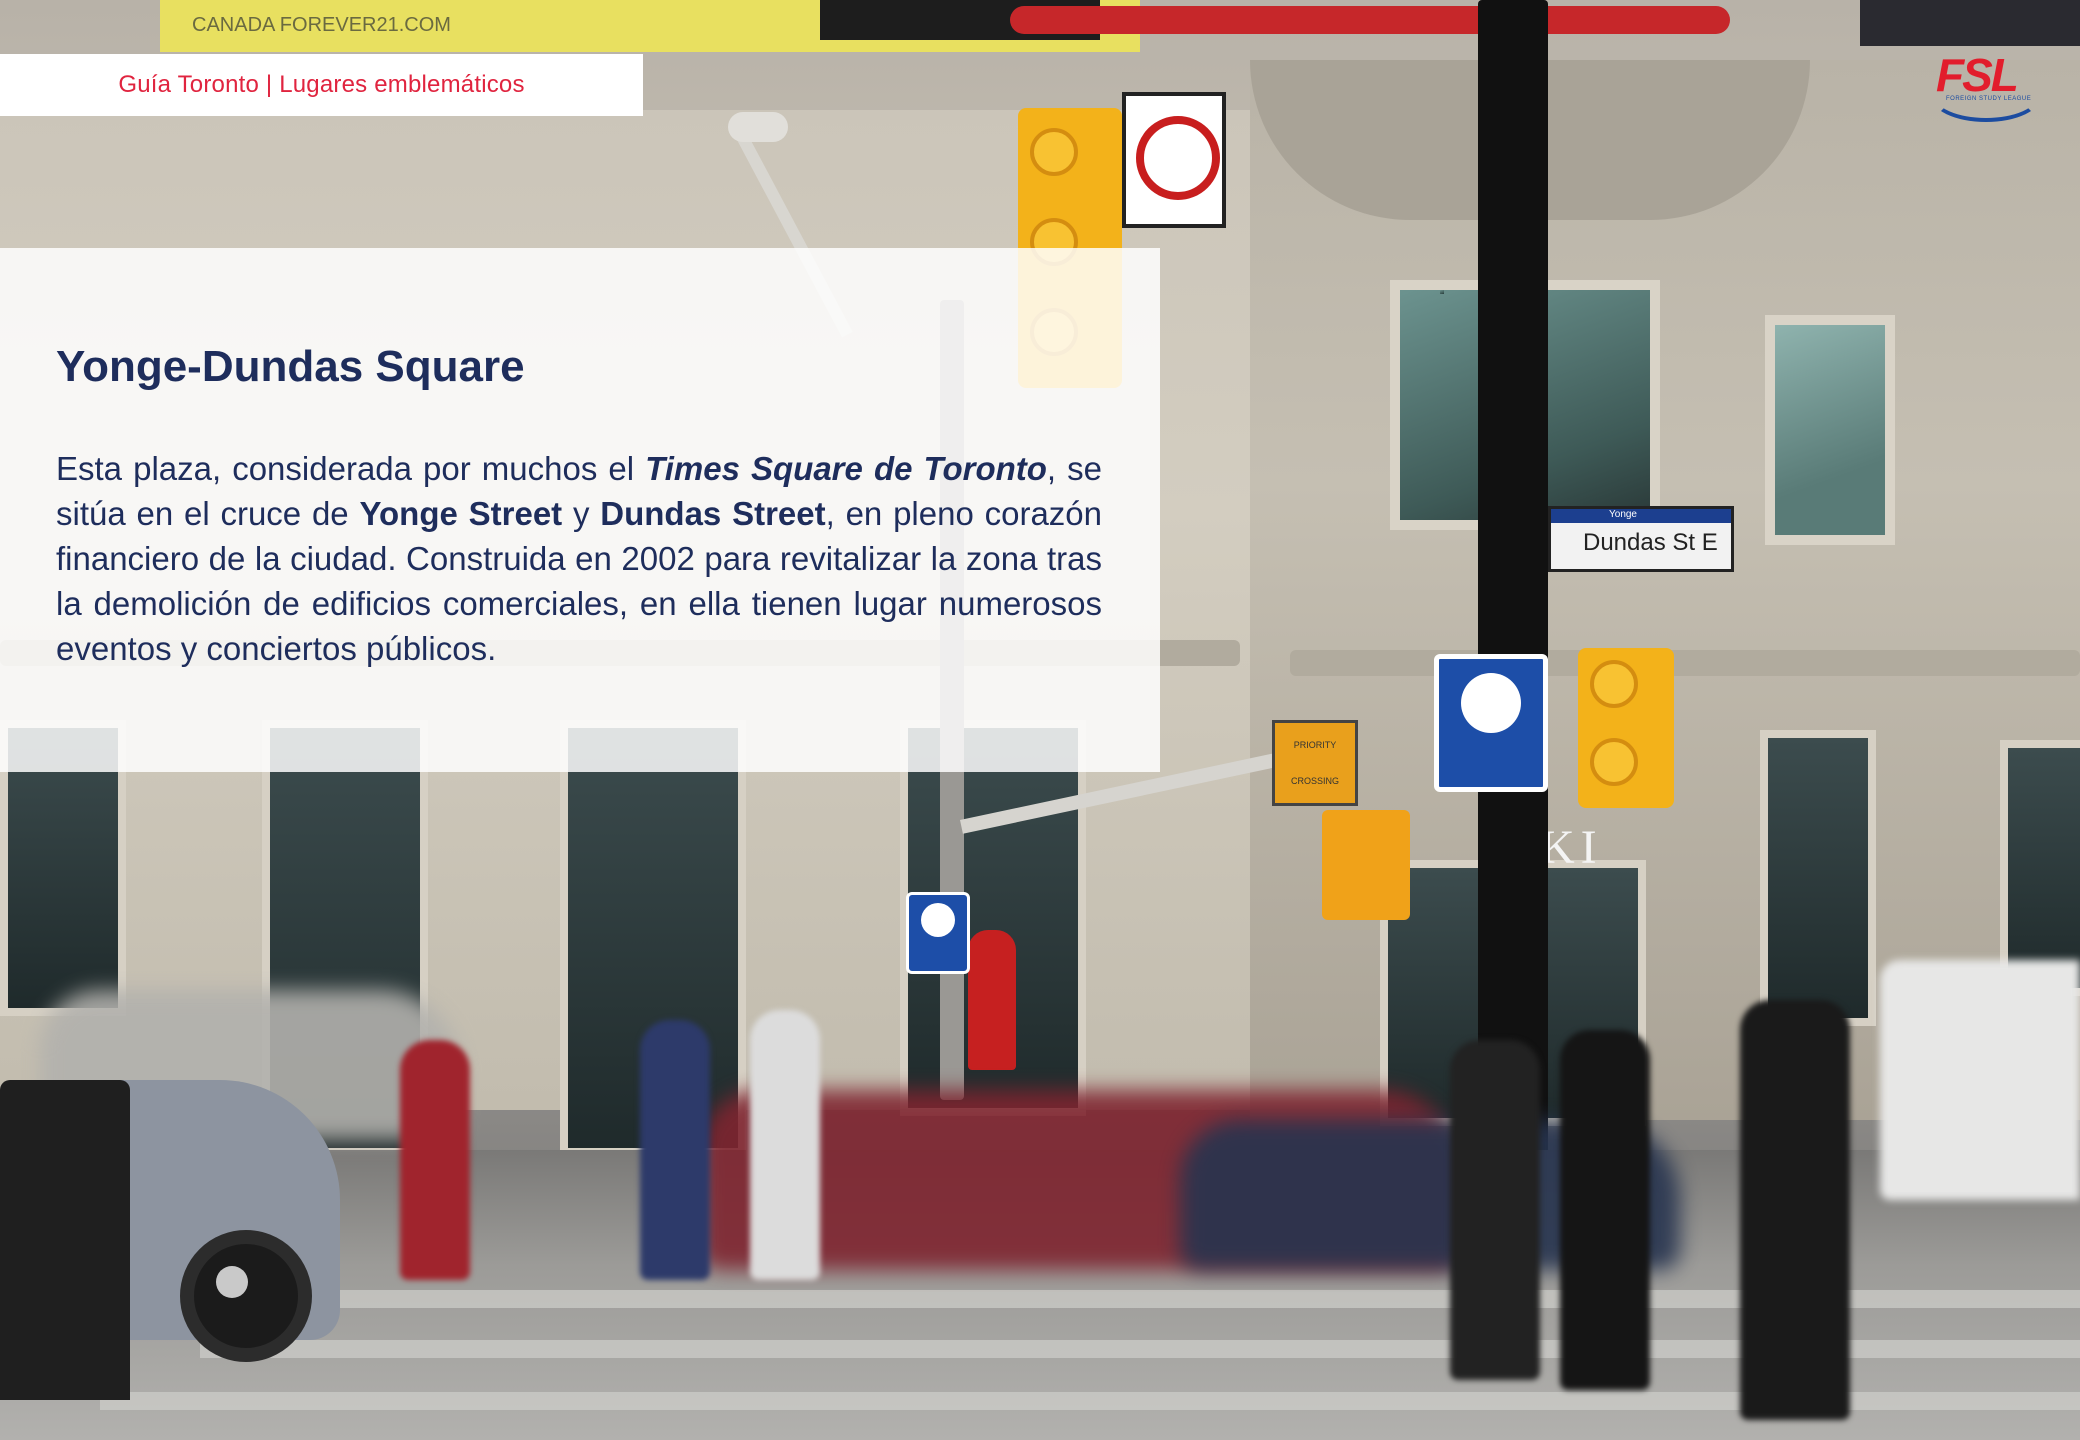 This screenshot has width=2080, height=1440. What do you see at coordinates (846, 468) in the screenshot?
I see `body-emphasis-times-square: Times Square de Toronto` at bounding box center [846, 468].